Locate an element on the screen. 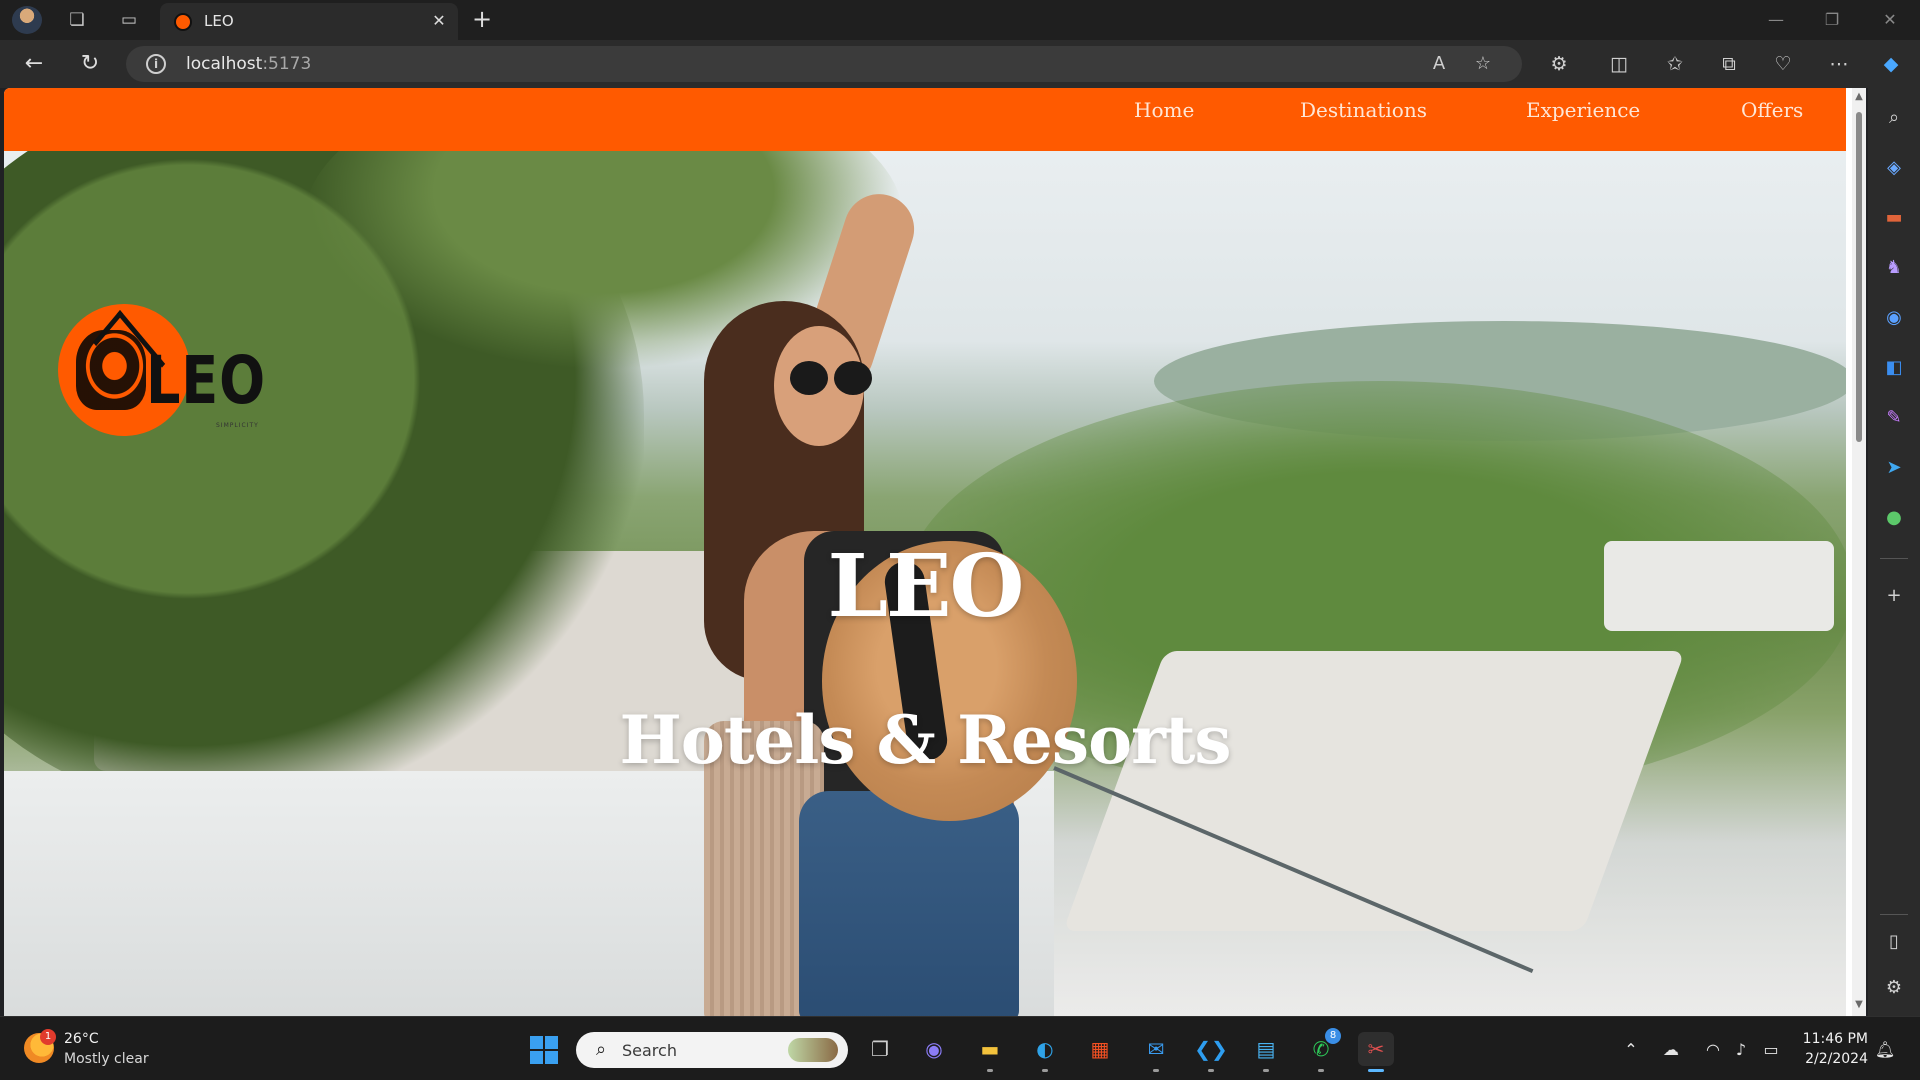 This screenshot has width=1920, height=1080. shopping-tag-icon: ◈ is located at coordinates (1894, 168).